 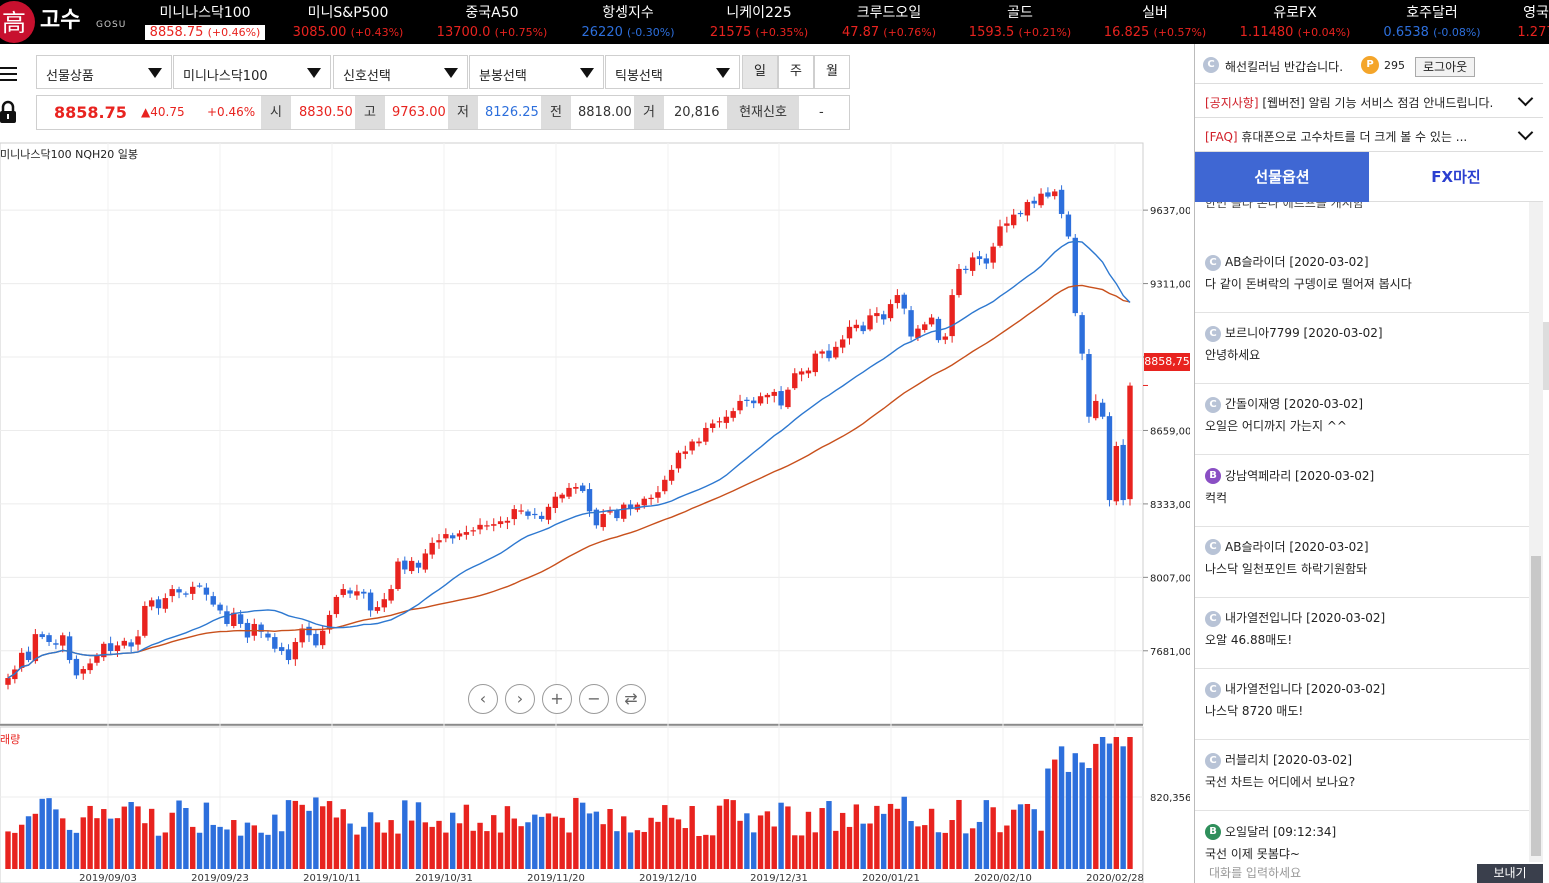 What do you see at coordinates (557, 699) in the screenshot?
I see `zoom-in-icon: +` at bounding box center [557, 699].